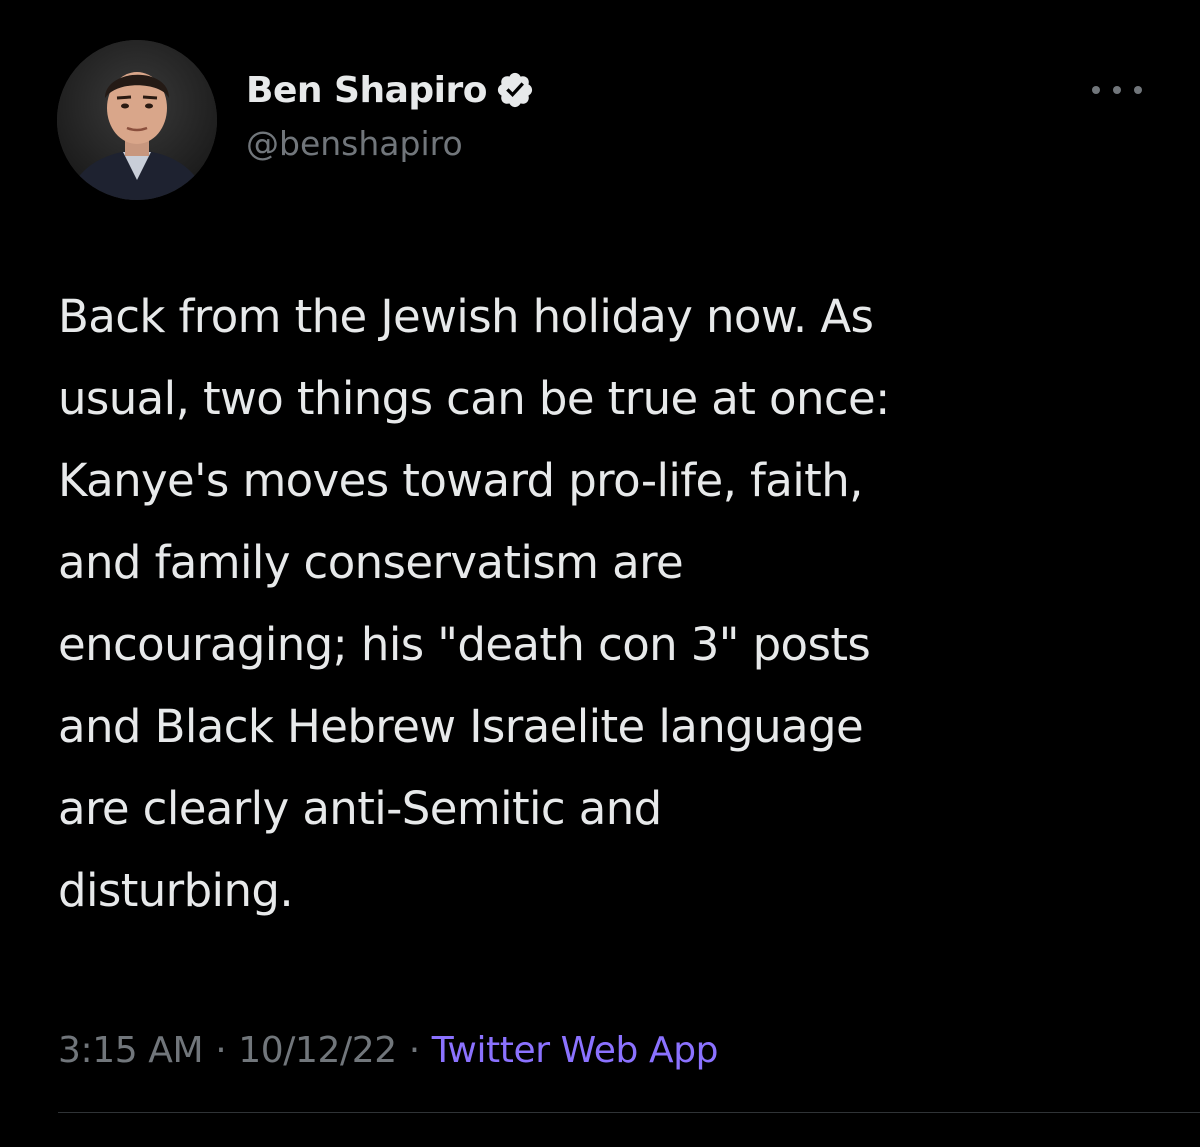  Describe the element at coordinates (575, 1050) in the screenshot. I see `tweet-source-link: Twitter Web App` at that location.